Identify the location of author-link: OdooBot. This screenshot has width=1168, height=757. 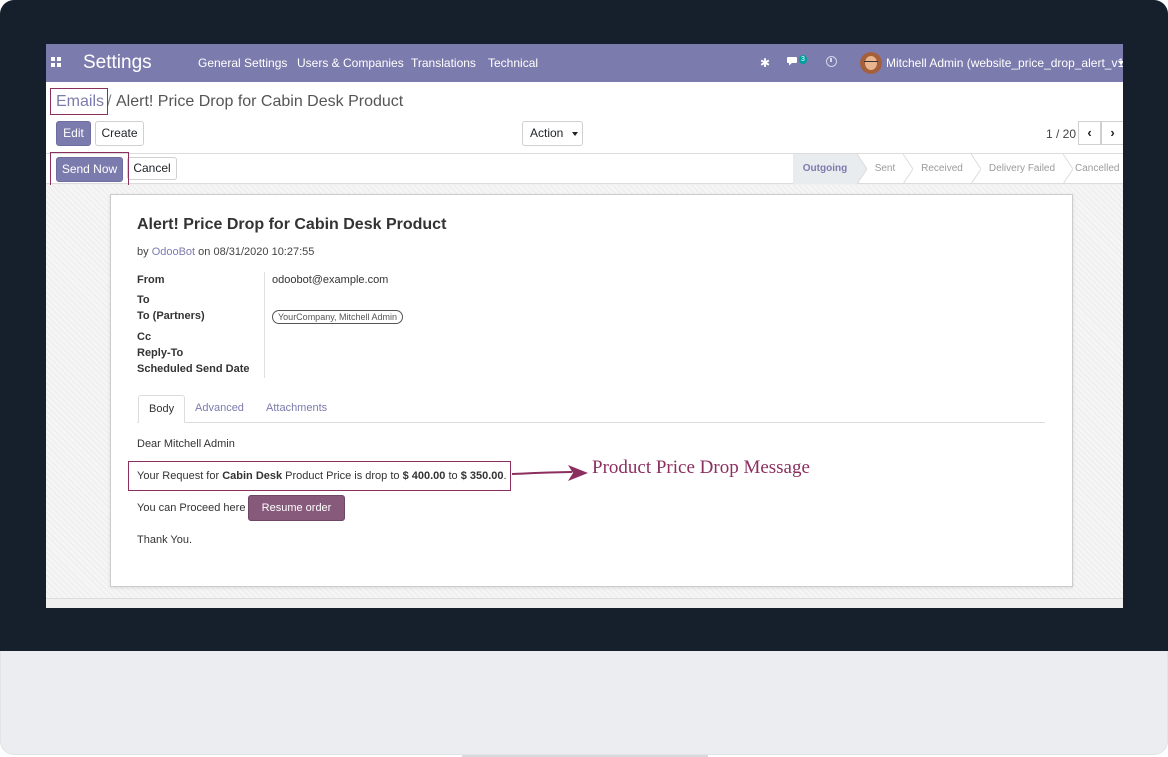
(173, 252).